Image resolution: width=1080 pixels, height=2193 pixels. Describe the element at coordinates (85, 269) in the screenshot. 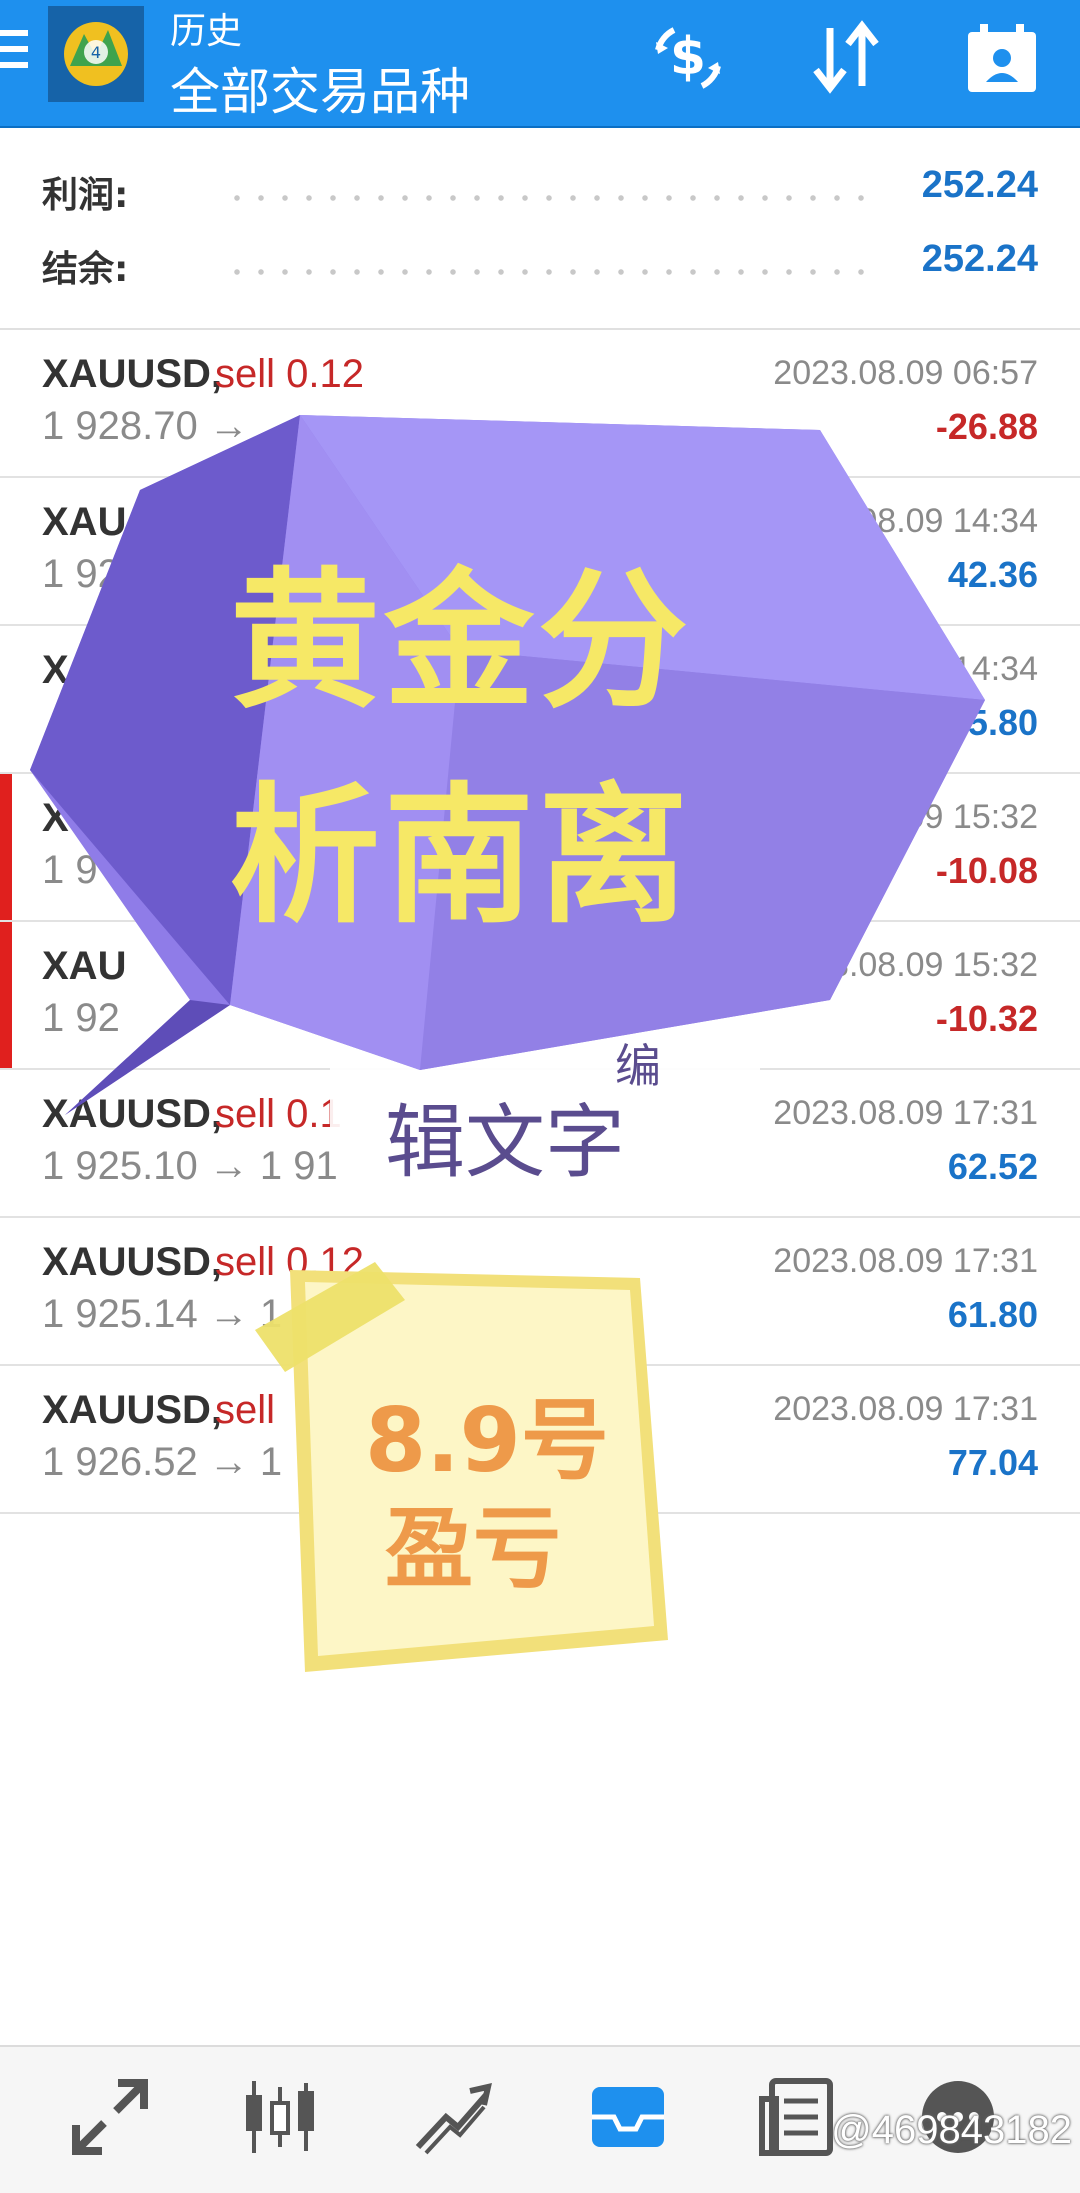

I see `balance-label: 结余:` at that location.